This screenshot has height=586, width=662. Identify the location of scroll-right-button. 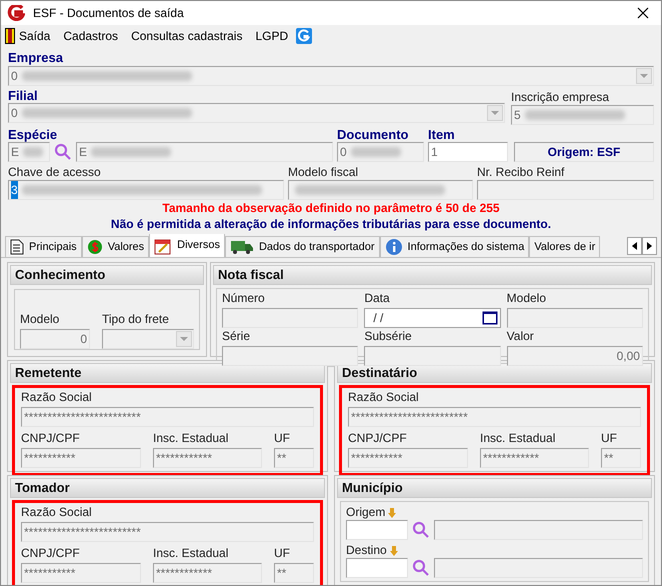
(649, 245).